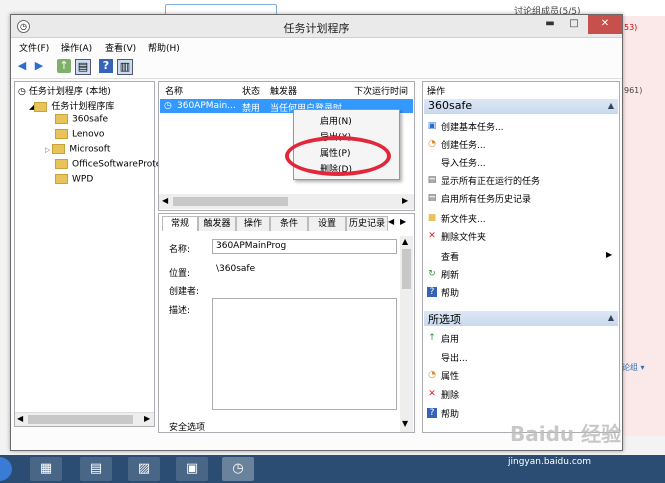 This screenshot has width=665, height=483. I want to click on taskbar-app-manager-icon: ▦, so click(46, 469).